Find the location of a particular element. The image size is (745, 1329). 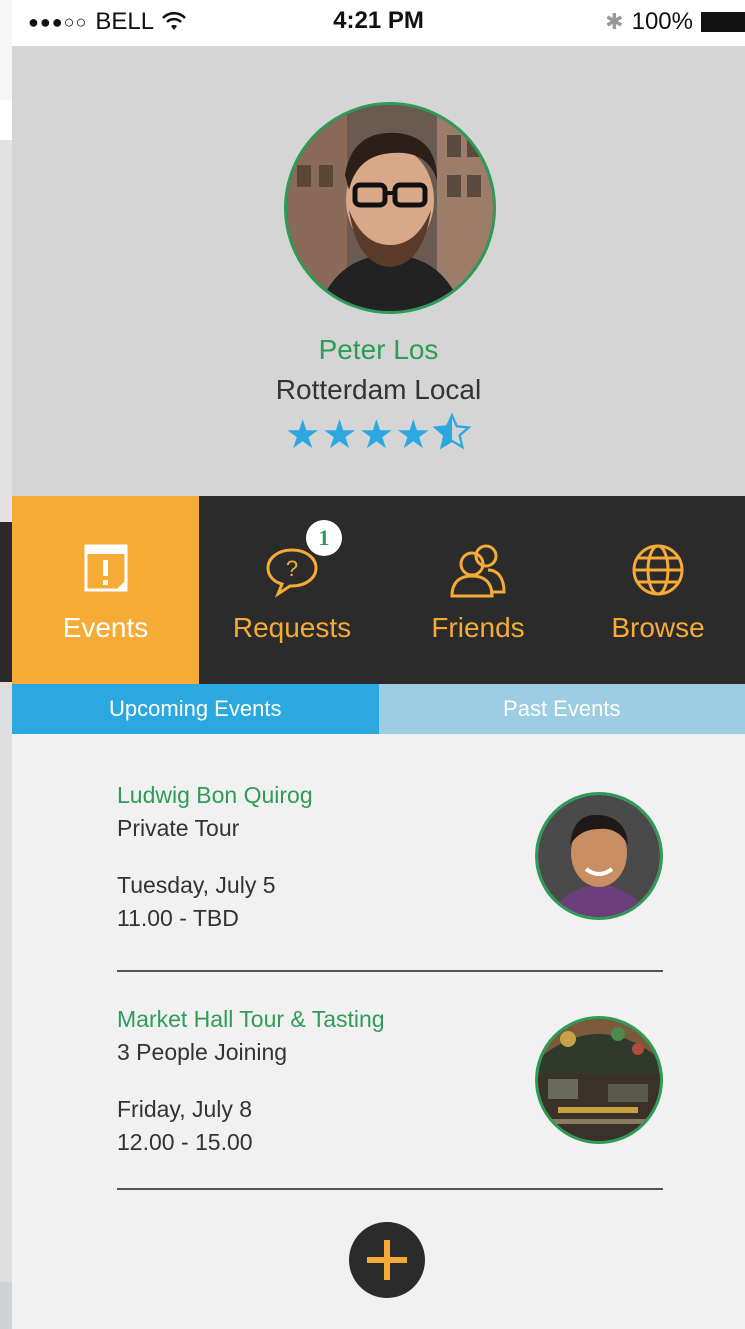

event-image is located at coordinates (599, 1080).